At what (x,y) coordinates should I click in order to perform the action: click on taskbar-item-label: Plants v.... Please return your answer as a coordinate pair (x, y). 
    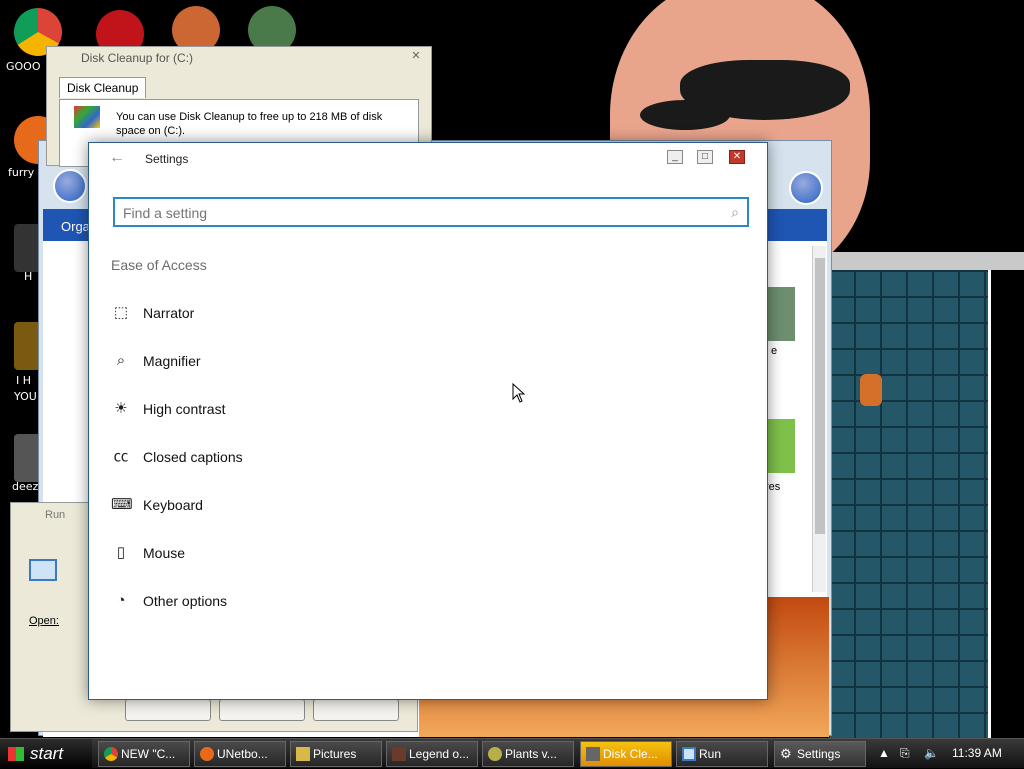
    Looking at the image, I should click on (531, 754).